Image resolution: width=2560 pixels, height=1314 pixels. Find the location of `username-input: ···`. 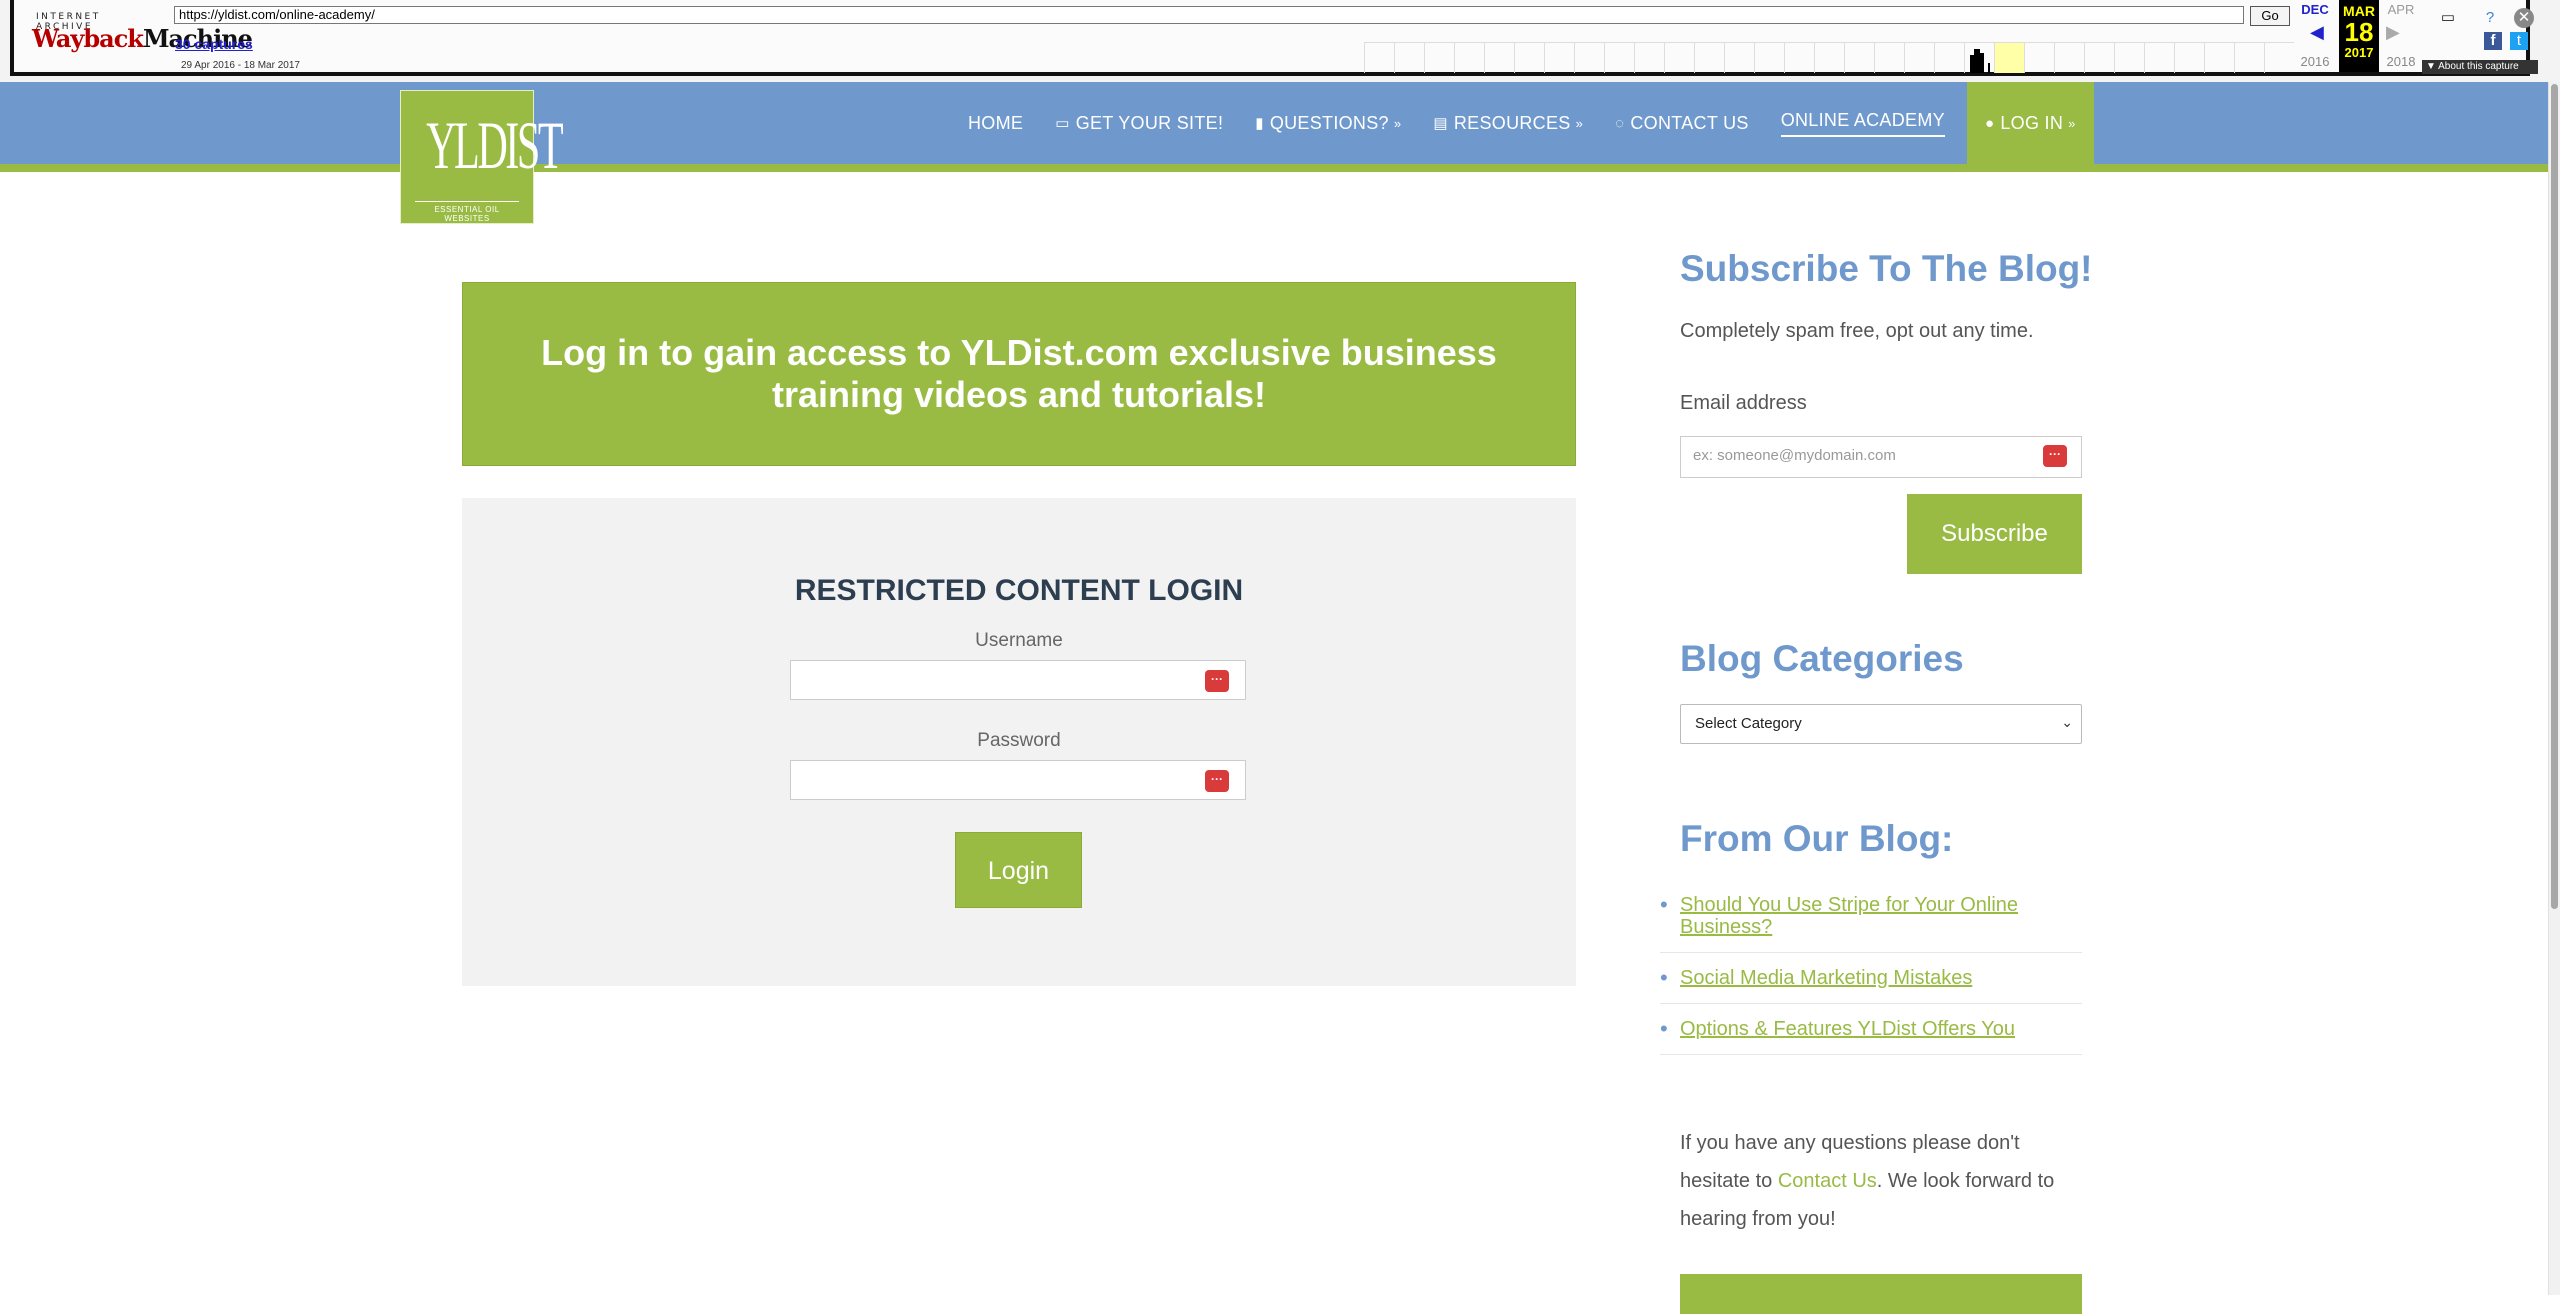

username-input: ··· is located at coordinates (1018, 680).